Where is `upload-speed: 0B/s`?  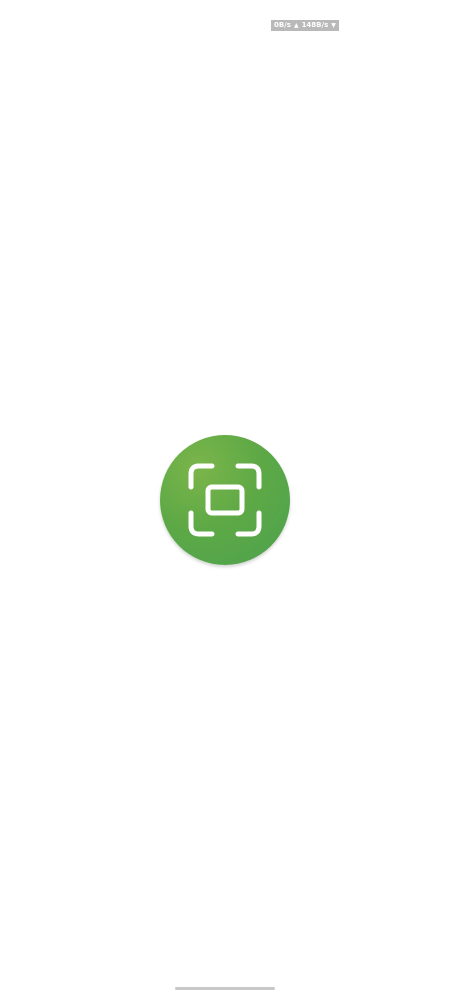
upload-speed: 0B/s is located at coordinates (282, 25).